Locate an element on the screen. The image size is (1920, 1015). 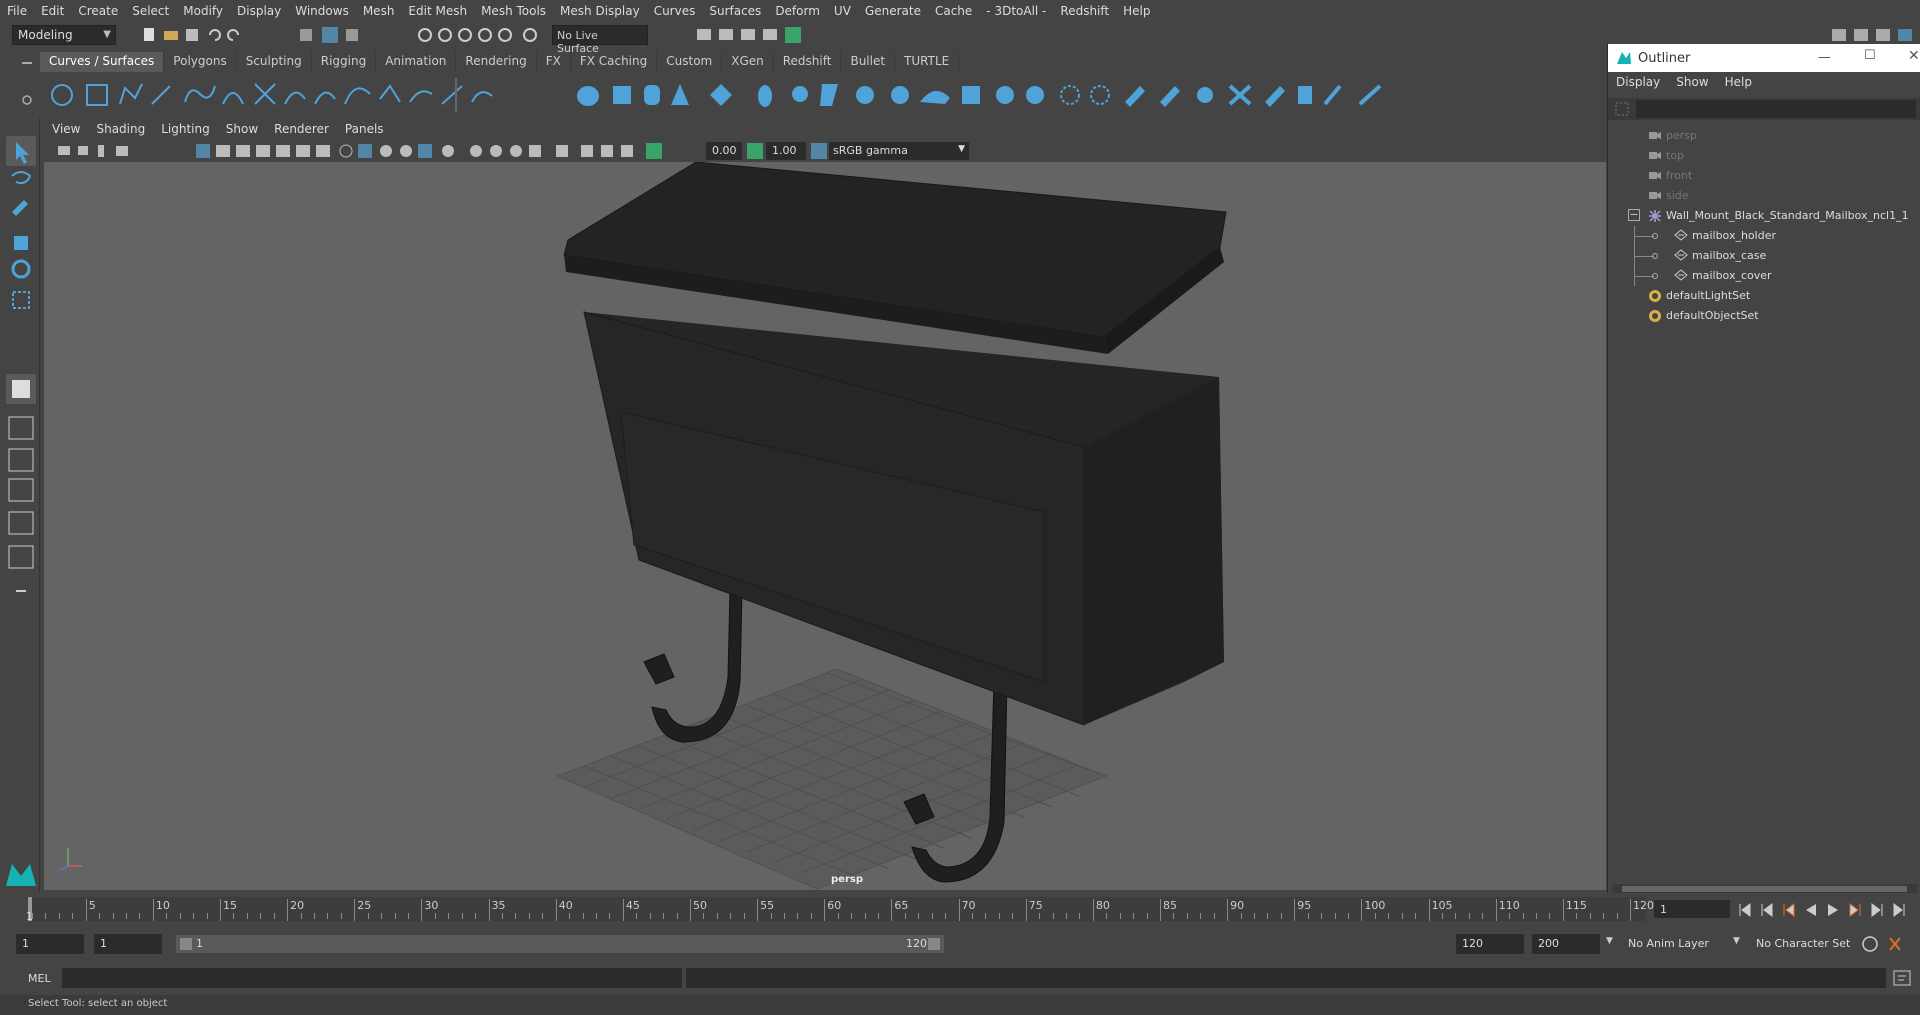
menu-3dtoall: - 3DtoAll - is located at coordinates (1016, 11).